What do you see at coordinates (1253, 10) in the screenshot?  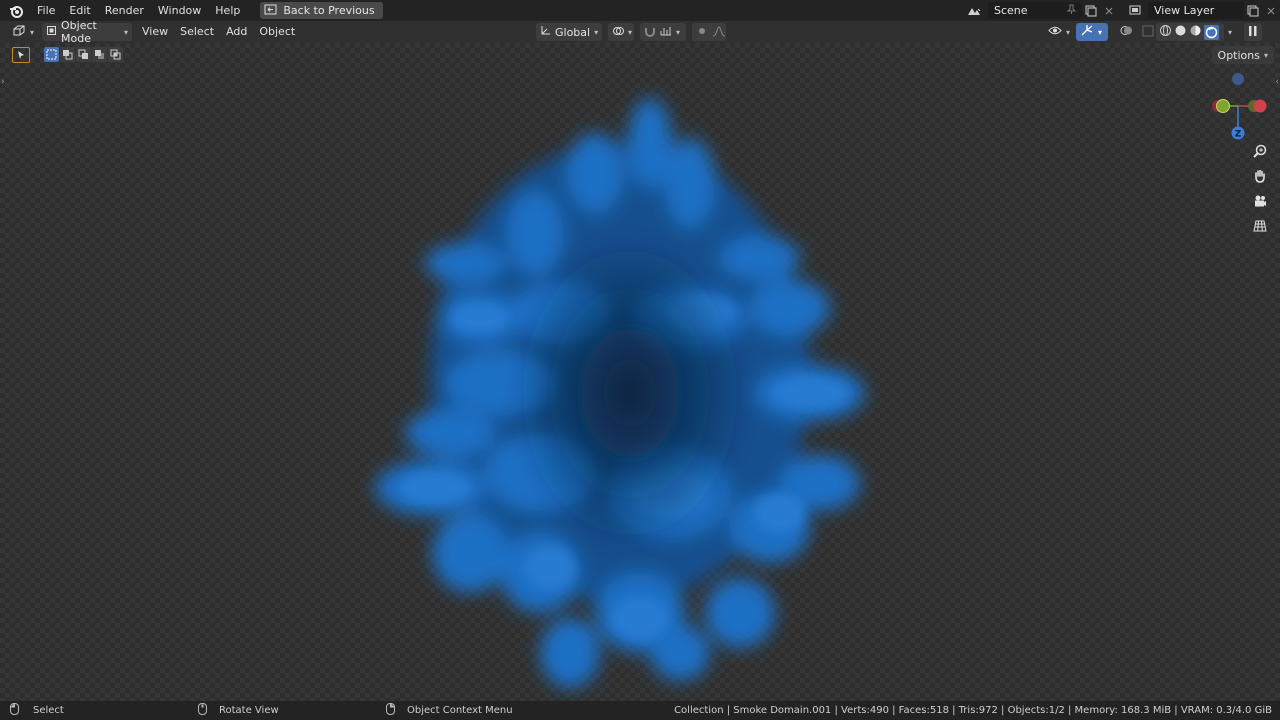 I see `new-view-layer-icon` at bounding box center [1253, 10].